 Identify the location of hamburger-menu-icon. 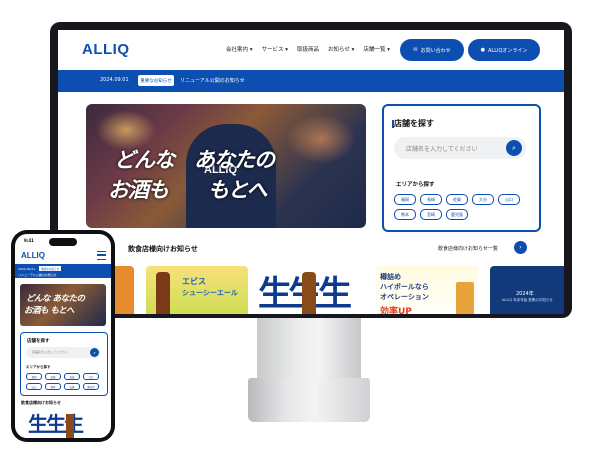
(101, 255).